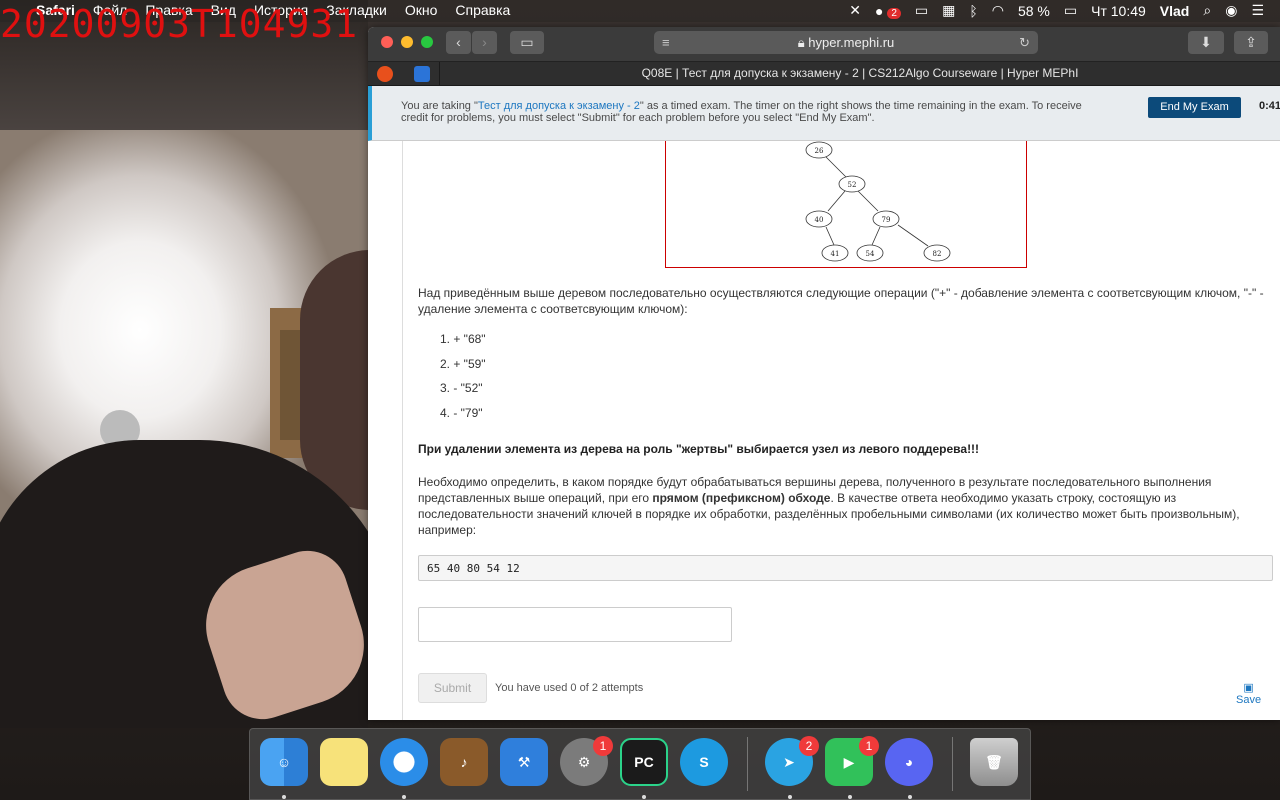 This screenshot has height=800, width=1280. I want to click on answer-input, so click(575, 624).